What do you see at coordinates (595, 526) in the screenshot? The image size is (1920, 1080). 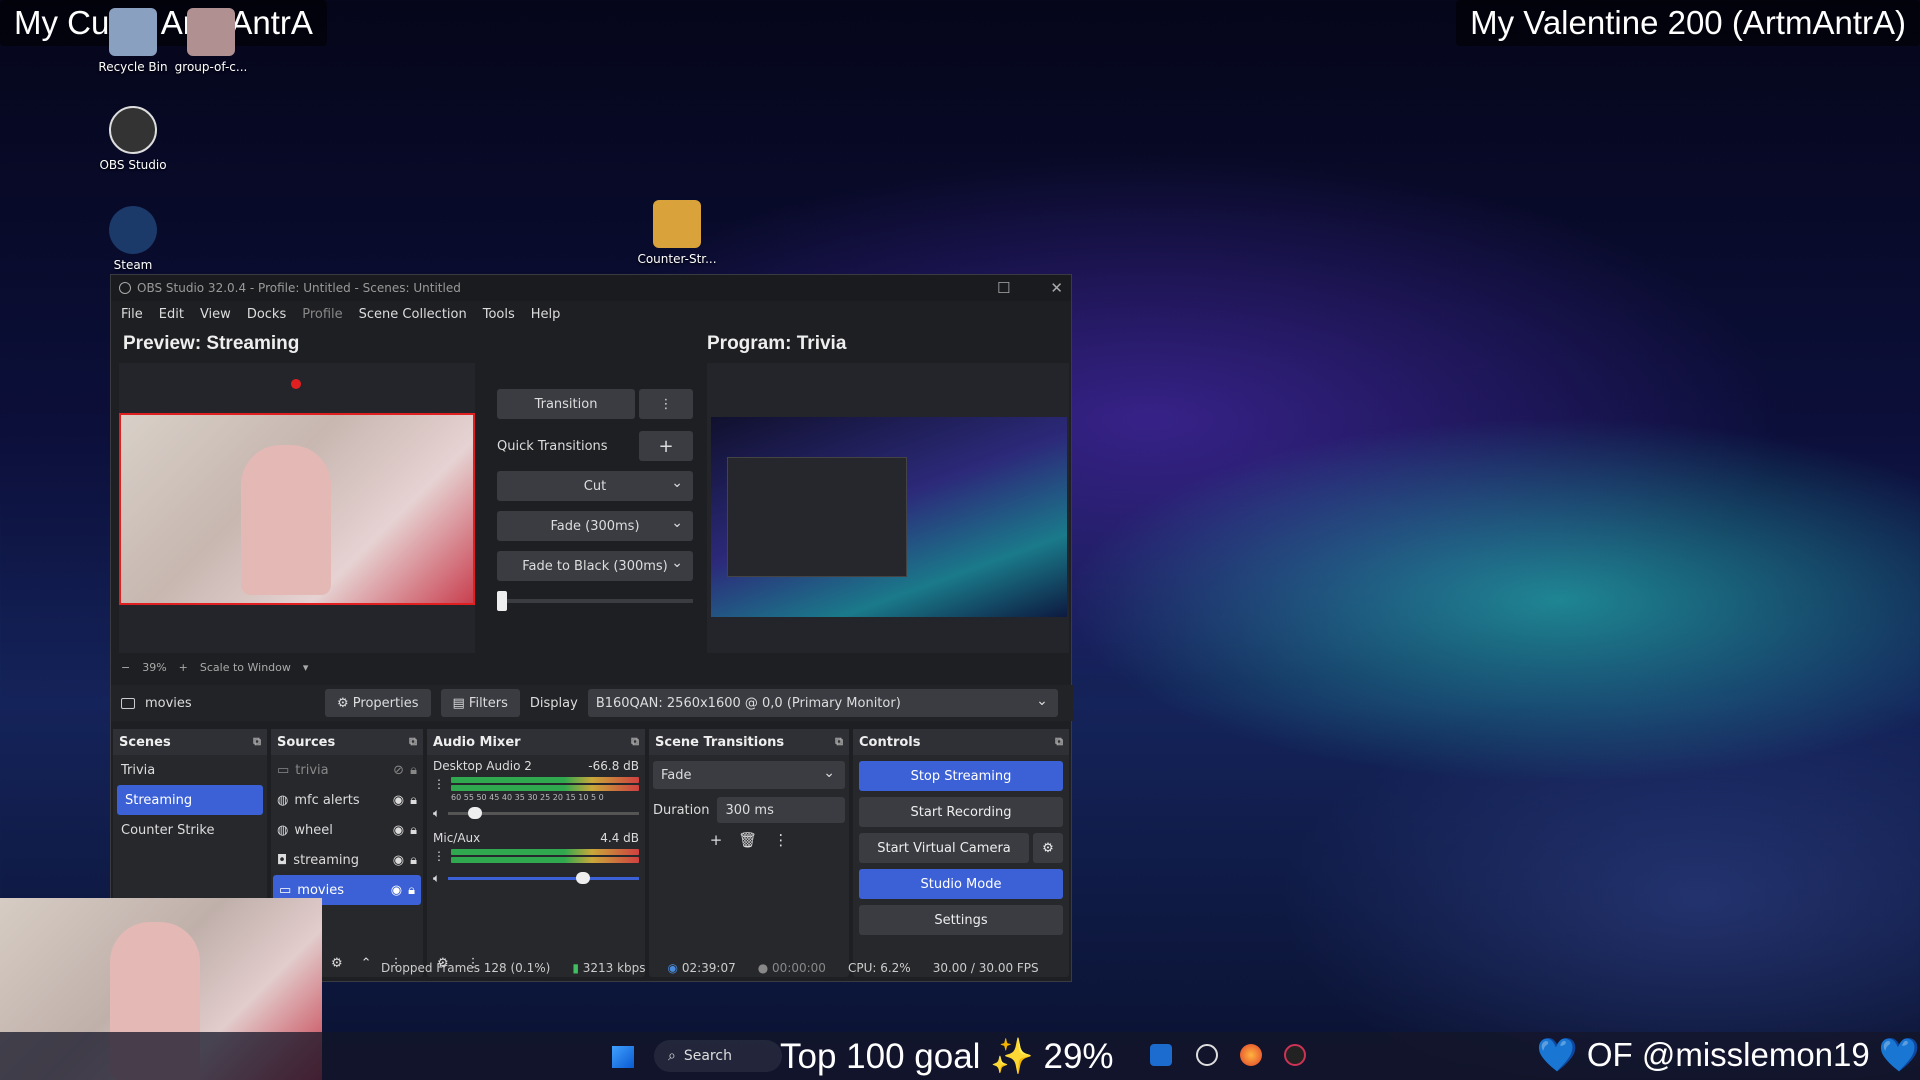 I see `quick-transition-fade: Fade (300ms)` at bounding box center [595, 526].